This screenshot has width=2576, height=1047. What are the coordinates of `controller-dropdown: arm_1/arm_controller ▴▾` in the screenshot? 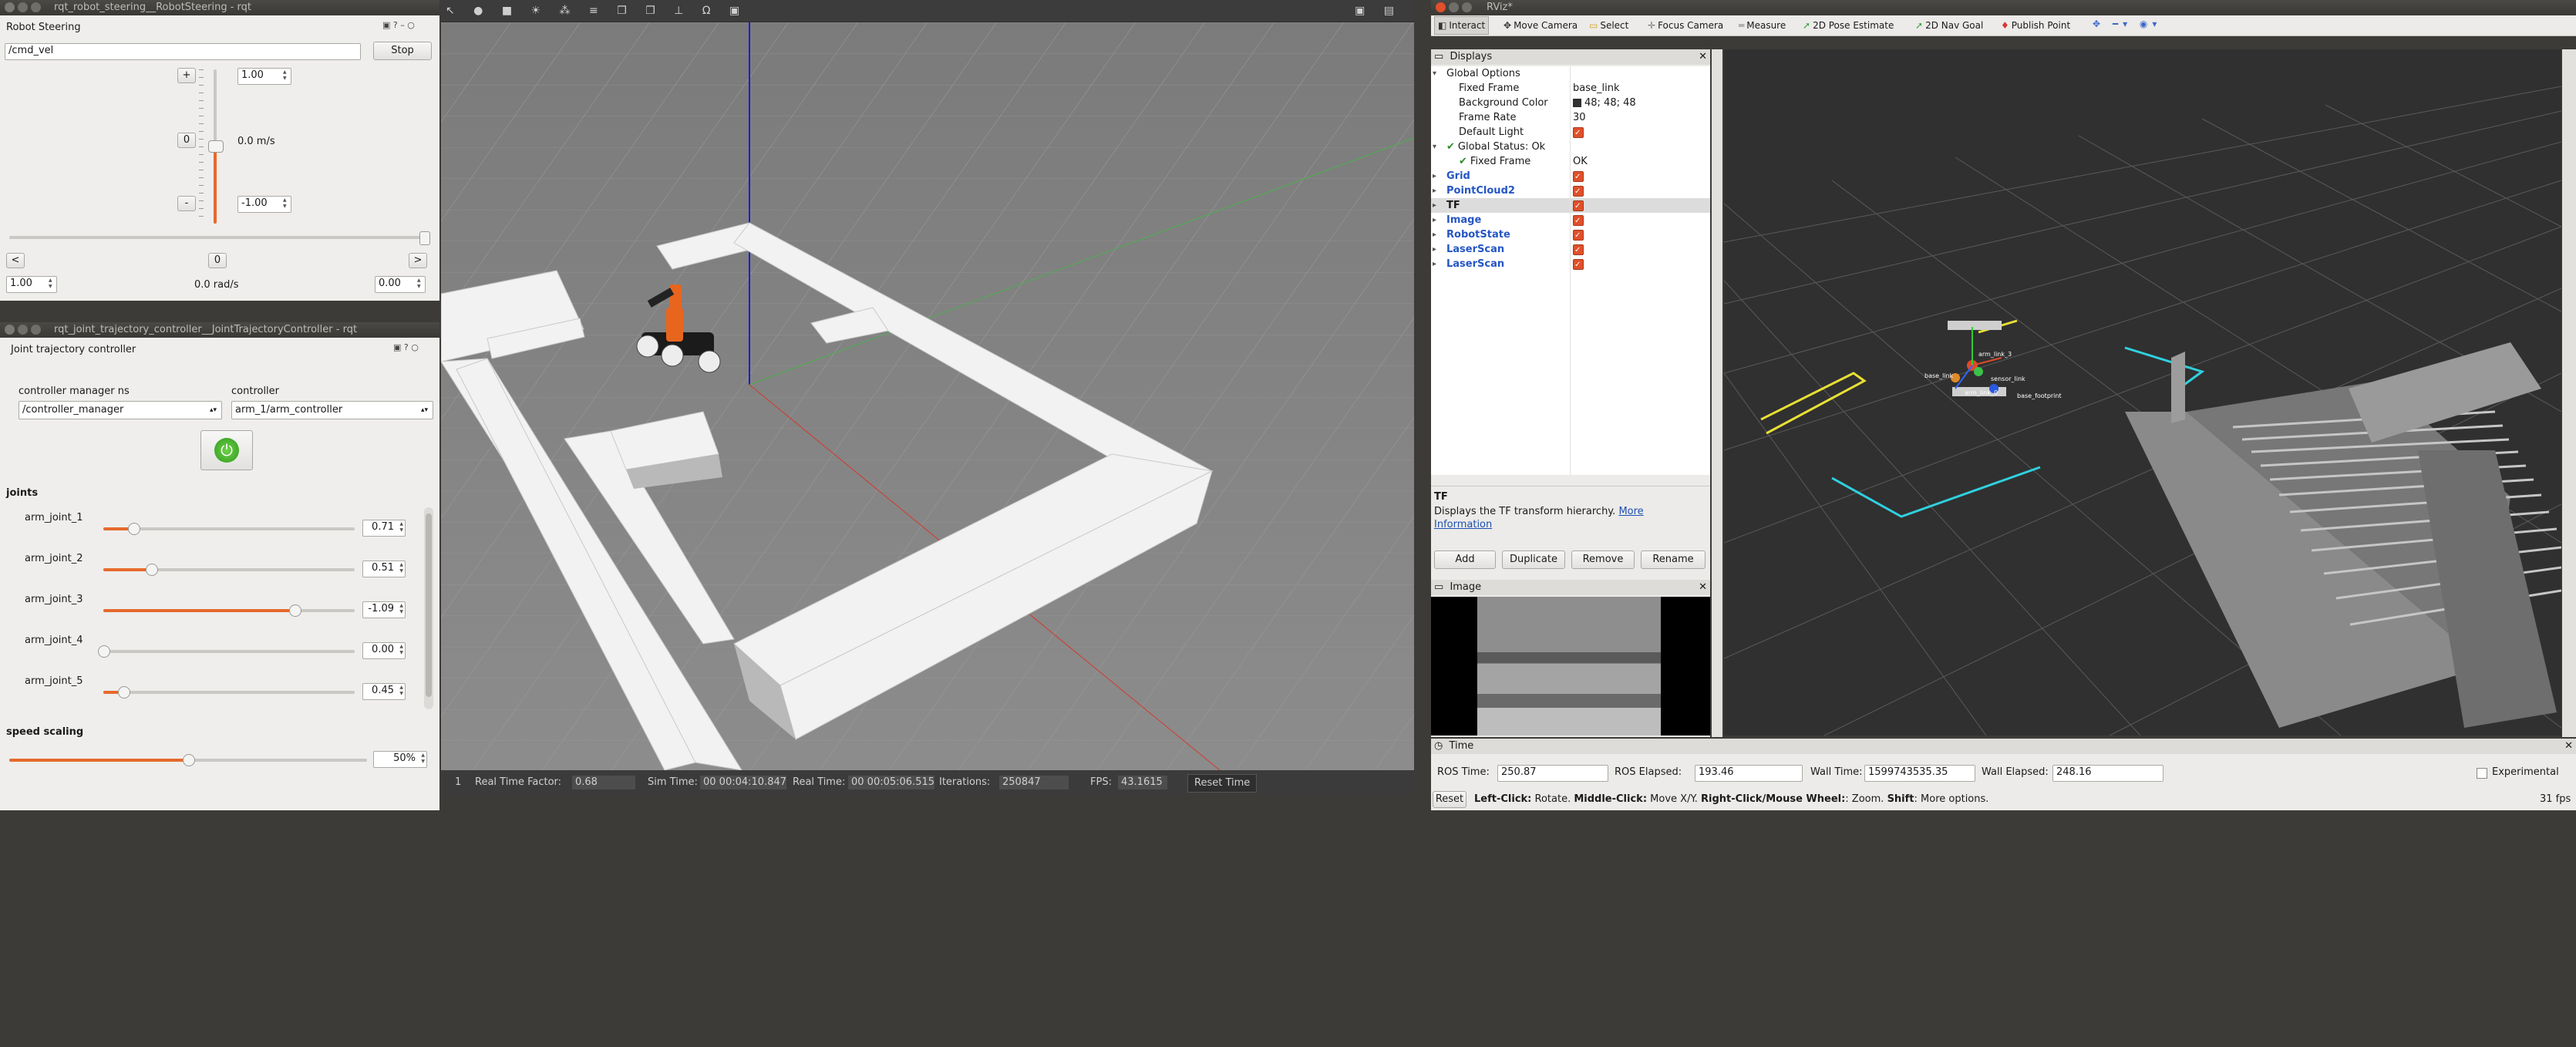 It's located at (332, 410).